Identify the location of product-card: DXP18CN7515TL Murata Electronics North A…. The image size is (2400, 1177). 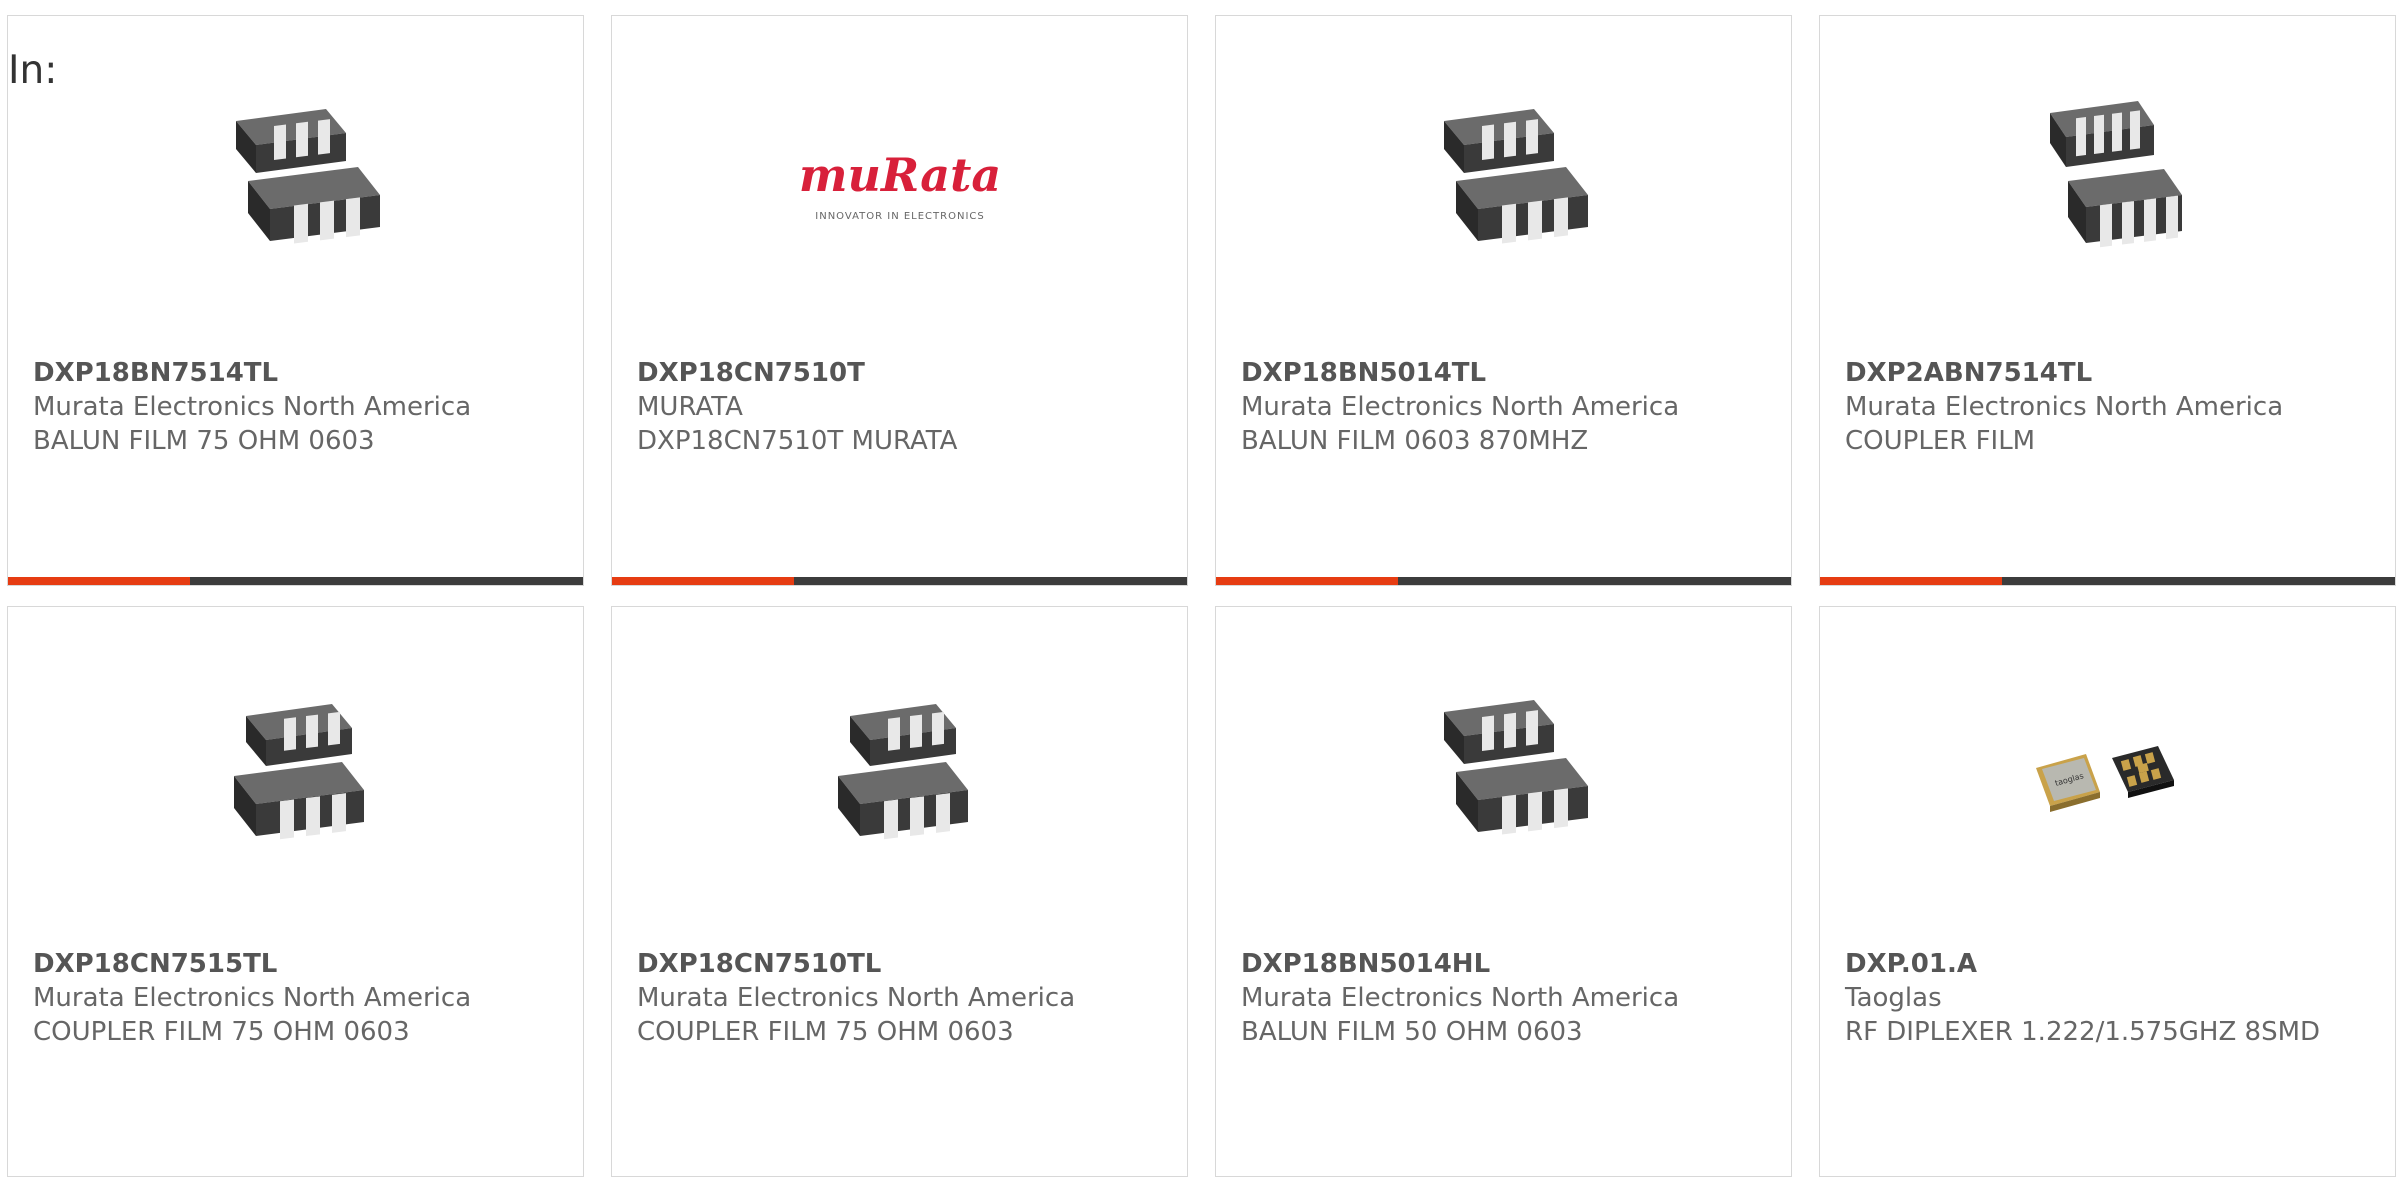
(295, 891).